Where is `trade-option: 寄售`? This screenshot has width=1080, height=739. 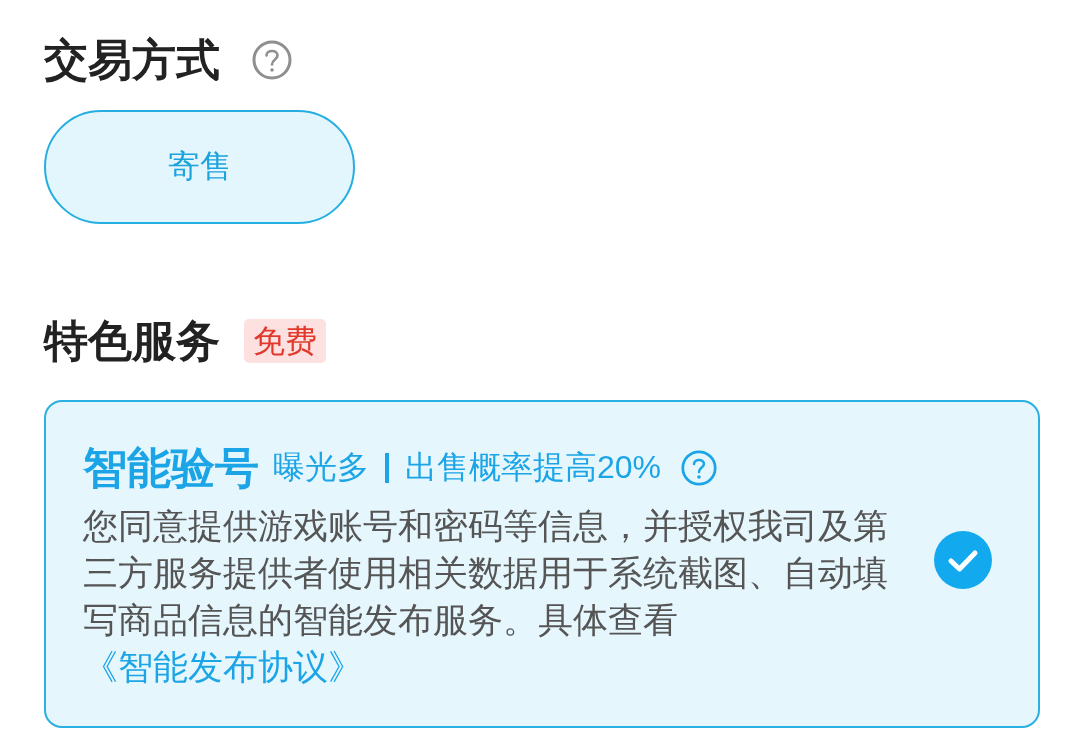
trade-option: 寄售 is located at coordinates (199, 167).